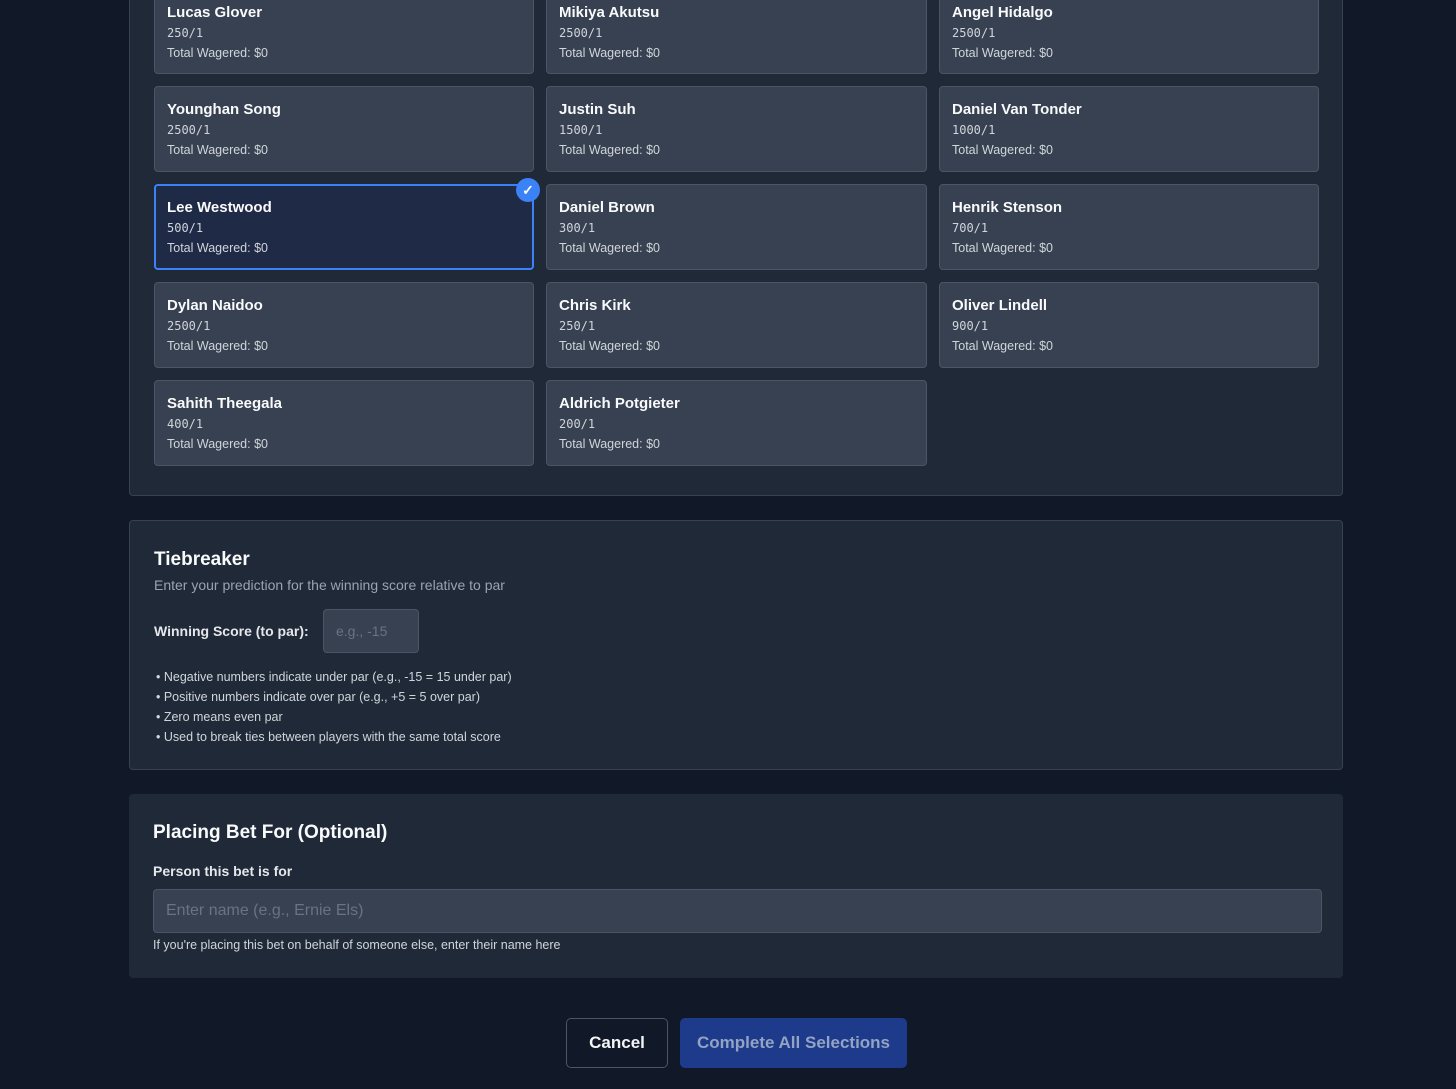 Image resolution: width=1456 pixels, height=1089 pixels. Describe the element at coordinates (609, 12) in the screenshot. I see `player-name: Mikiya Akutsu` at that location.